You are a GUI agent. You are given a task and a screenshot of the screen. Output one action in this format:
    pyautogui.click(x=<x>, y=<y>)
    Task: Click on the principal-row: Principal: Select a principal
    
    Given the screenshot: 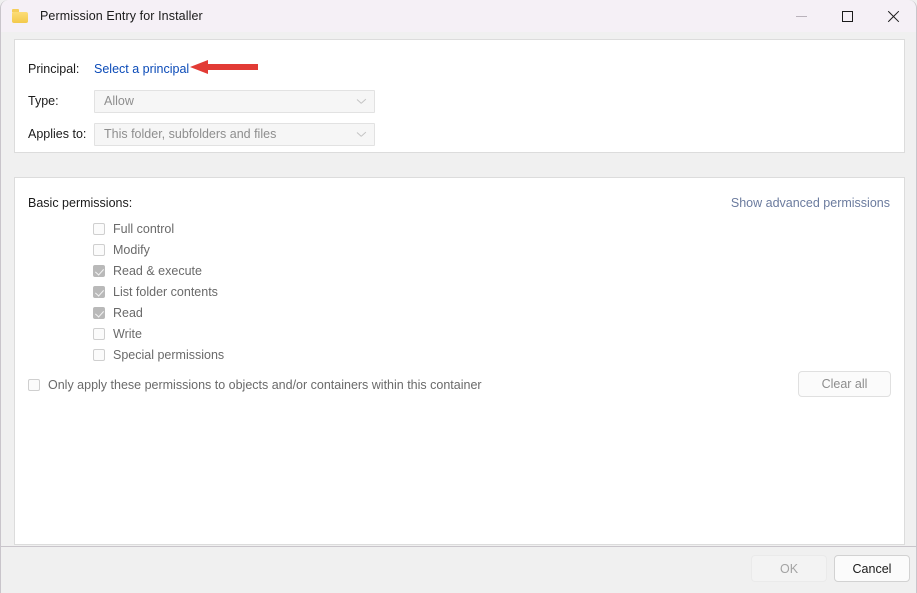 What is the action you would take?
    pyautogui.click(x=108, y=69)
    